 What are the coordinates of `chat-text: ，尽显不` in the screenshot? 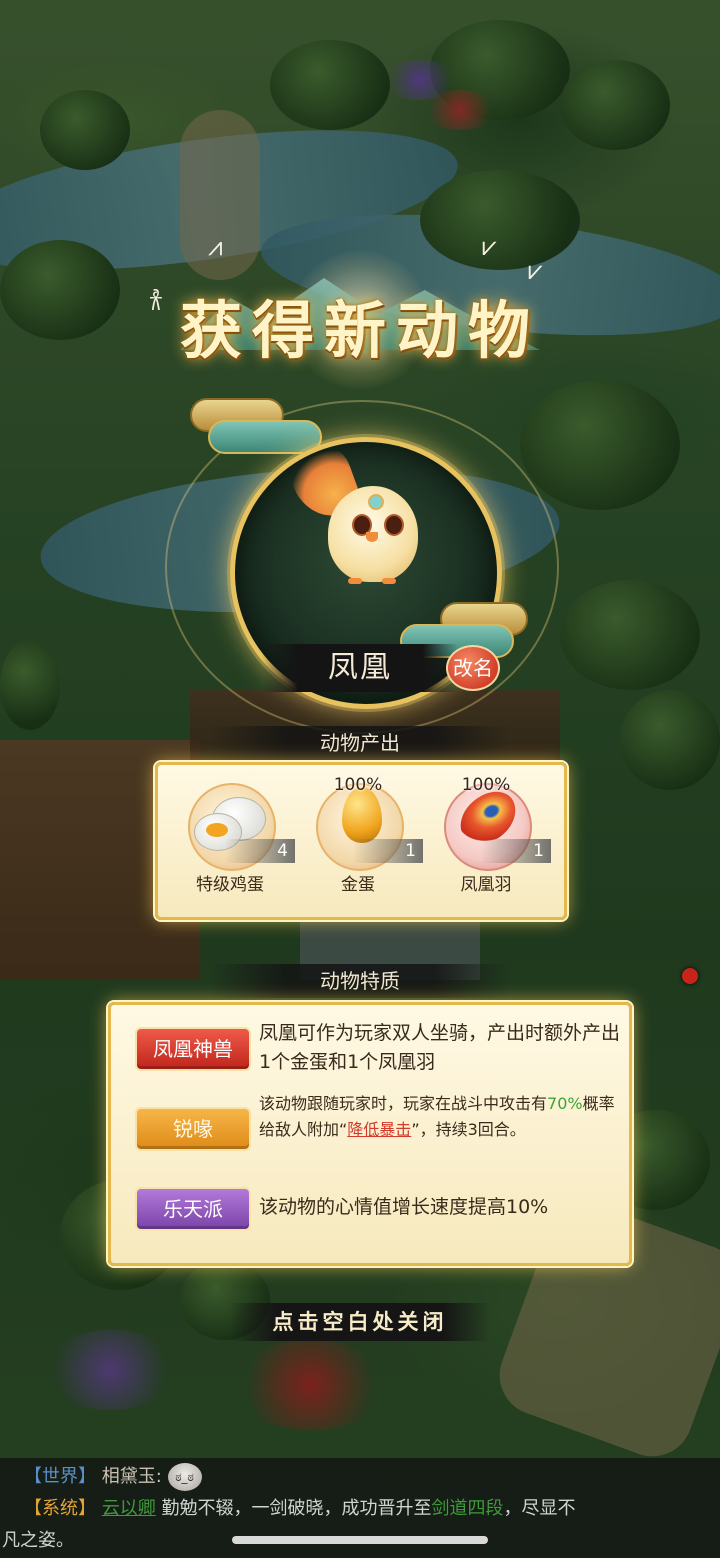 It's located at (539, 1508).